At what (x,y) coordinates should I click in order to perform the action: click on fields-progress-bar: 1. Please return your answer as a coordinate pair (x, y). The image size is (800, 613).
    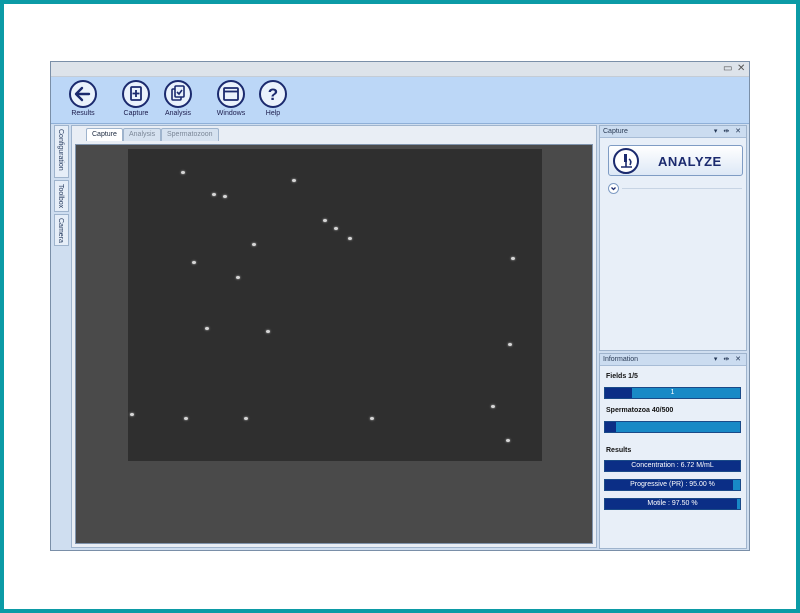
    Looking at the image, I should click on (672, 393).